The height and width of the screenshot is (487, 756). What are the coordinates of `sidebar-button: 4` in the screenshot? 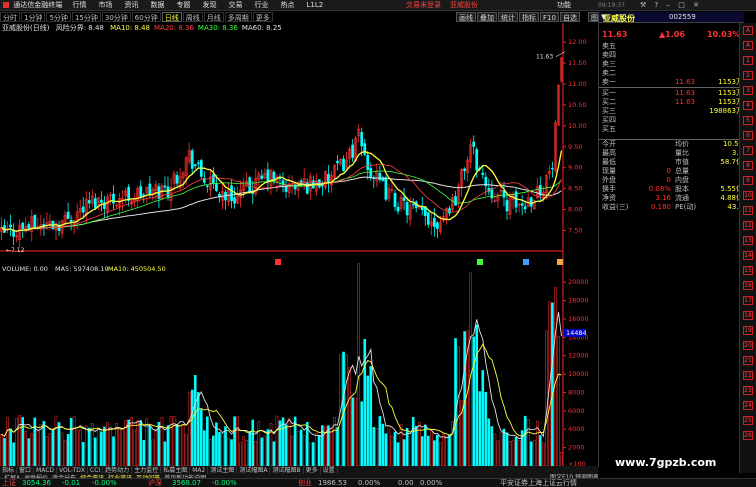 It's located at (748, 105).